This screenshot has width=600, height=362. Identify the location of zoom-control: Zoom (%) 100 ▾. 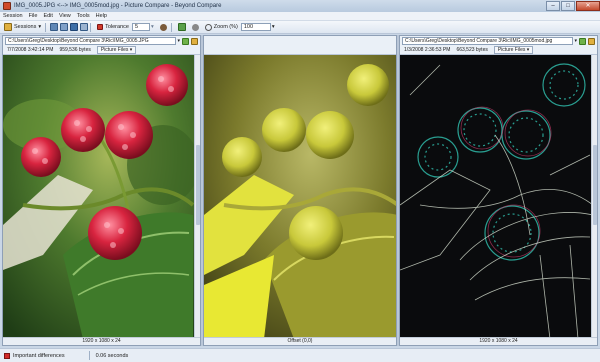
(240, 27).